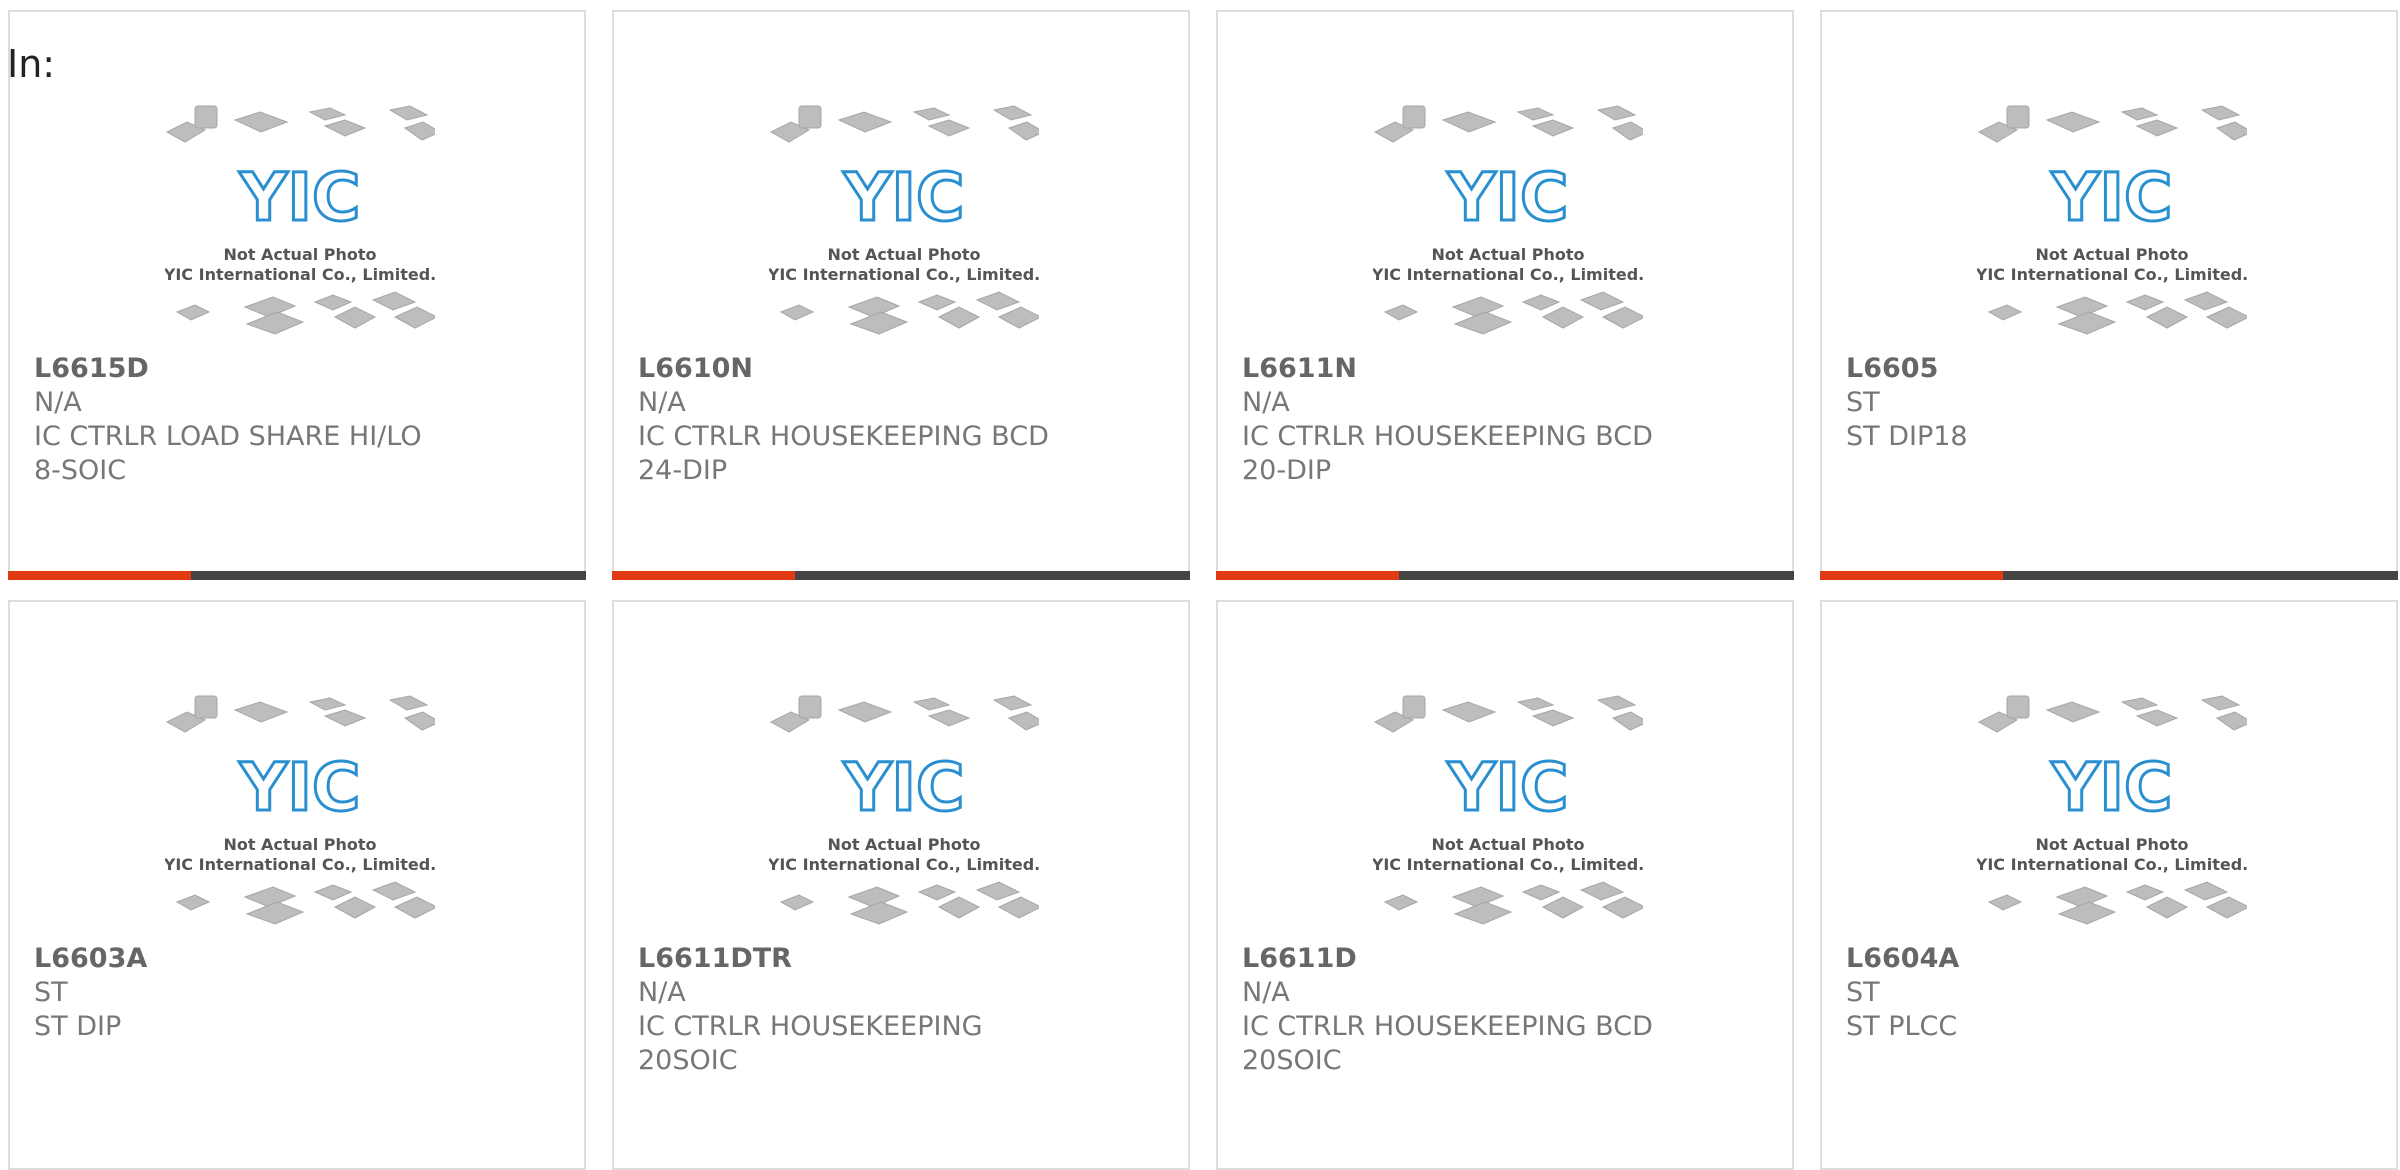 The width and height of the screenshot is (2400, 1170). I want to click on description: ST DIP18, so click(1907, 436).